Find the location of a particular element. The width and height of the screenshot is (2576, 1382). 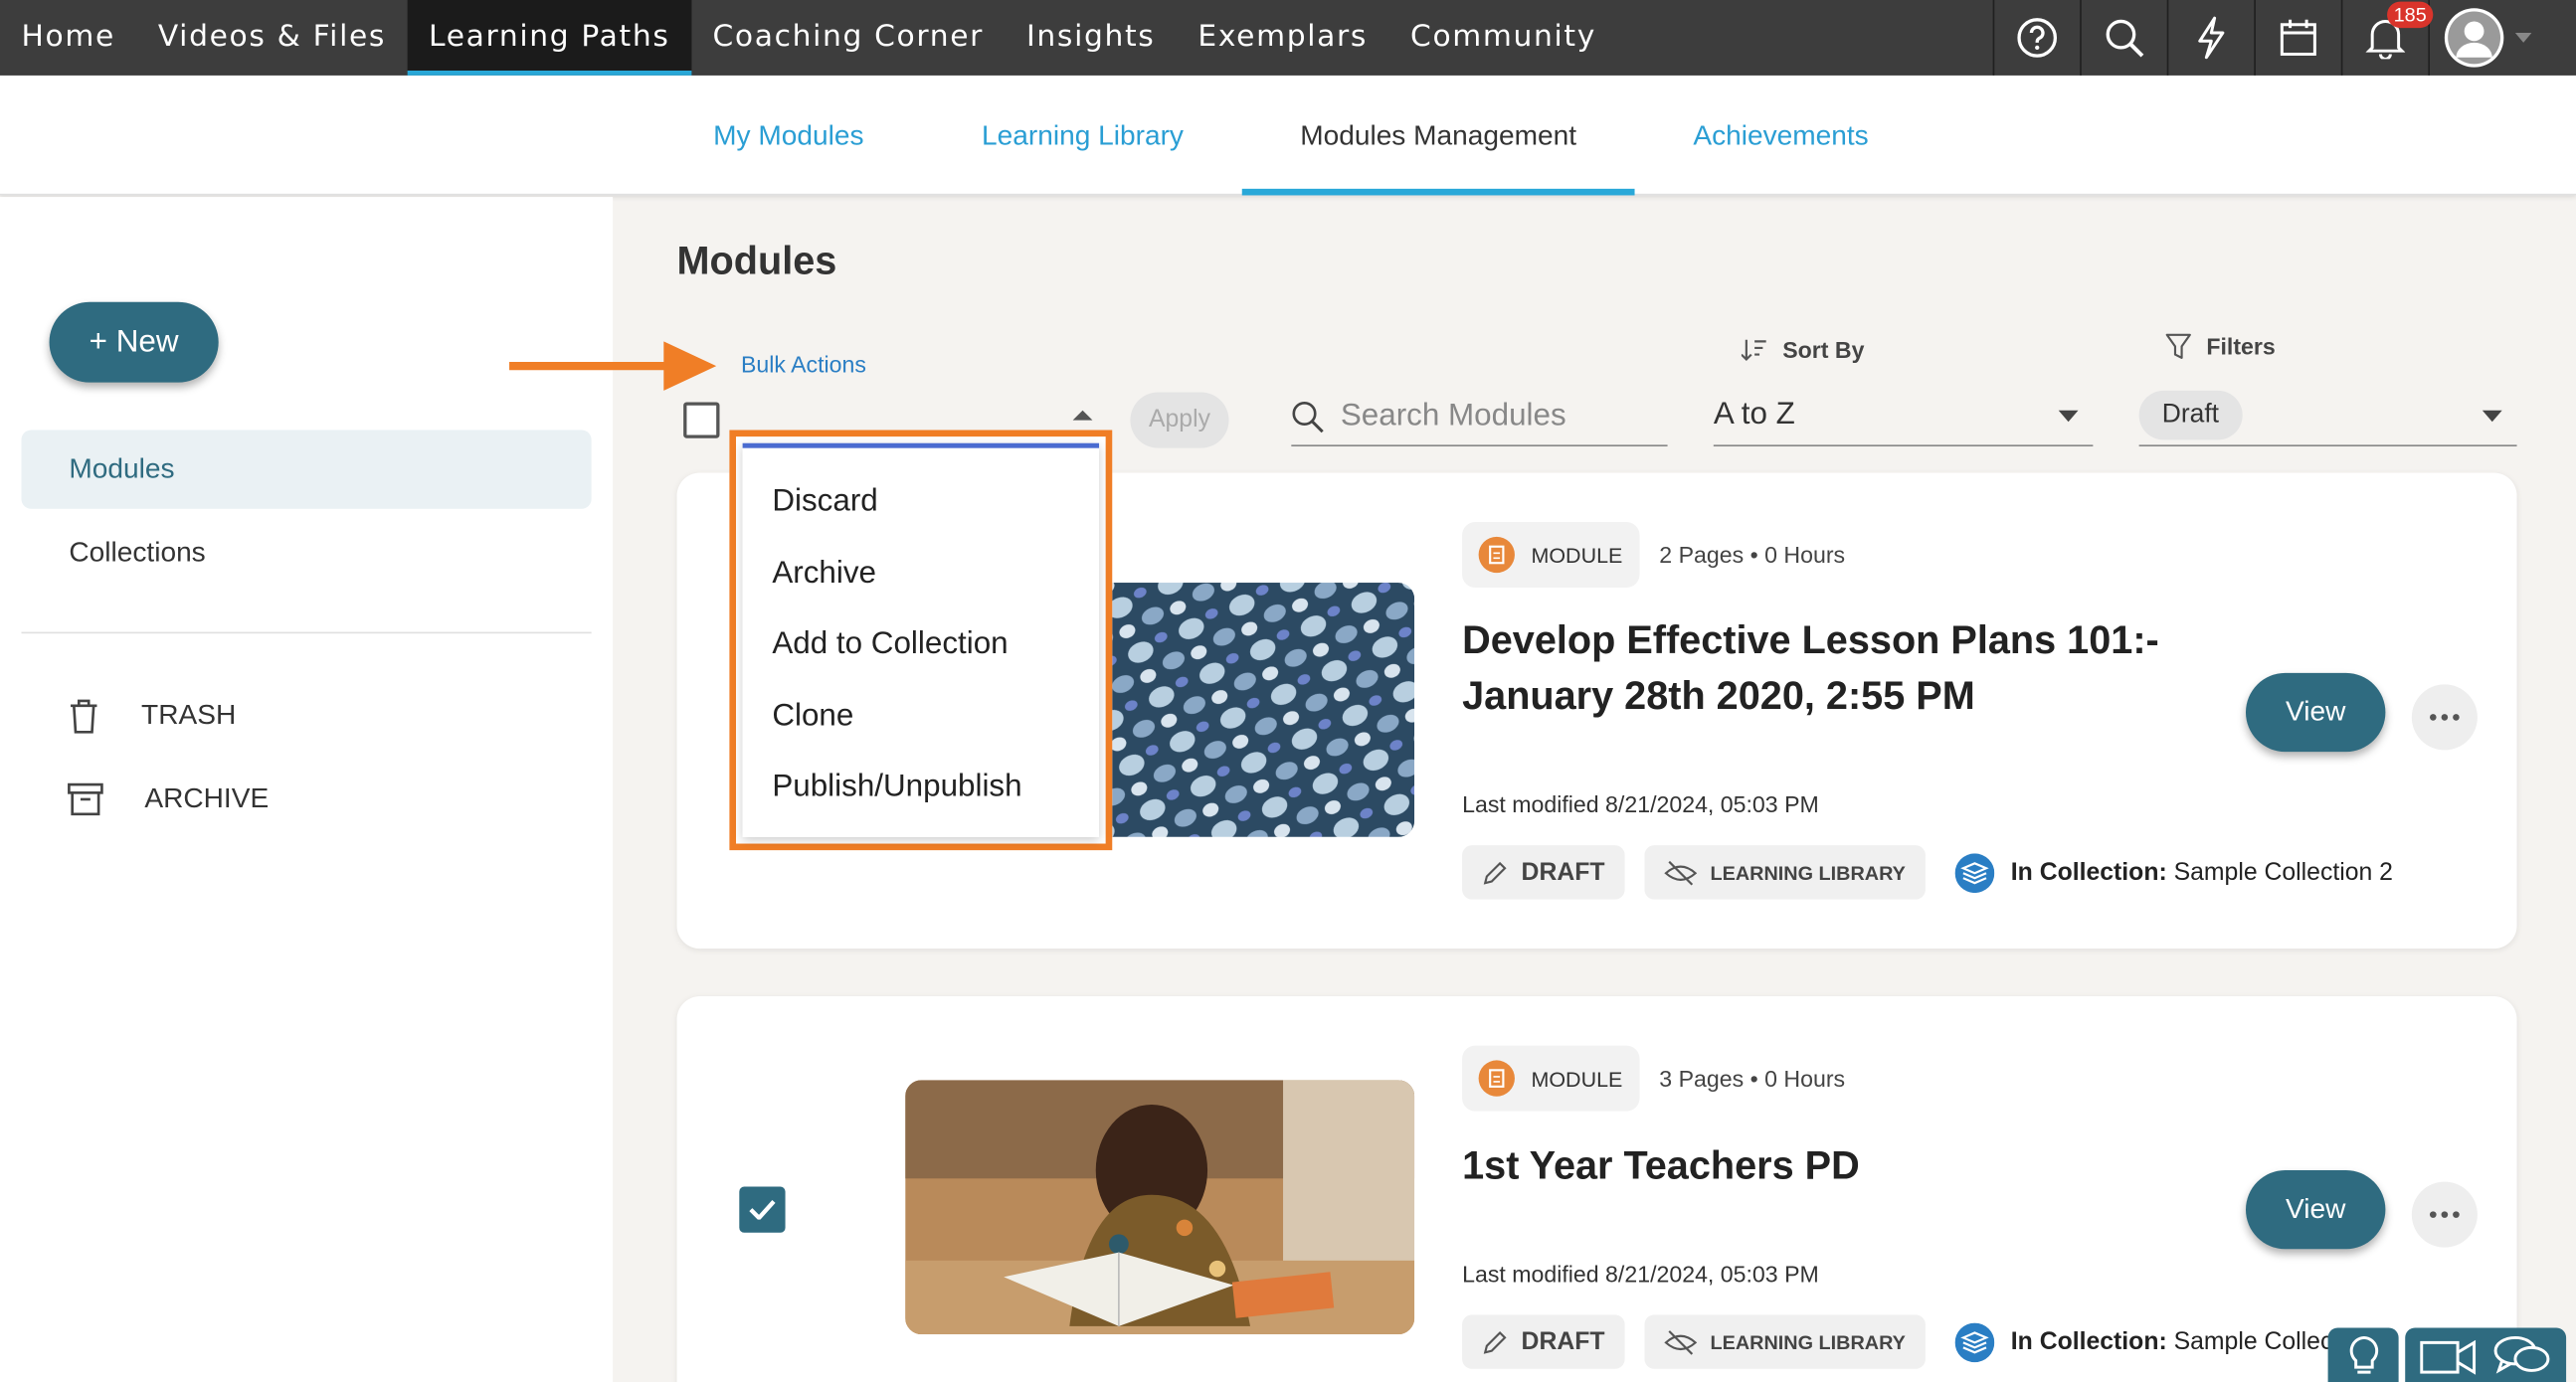

help-icon is located at coordinates (2036, 38).